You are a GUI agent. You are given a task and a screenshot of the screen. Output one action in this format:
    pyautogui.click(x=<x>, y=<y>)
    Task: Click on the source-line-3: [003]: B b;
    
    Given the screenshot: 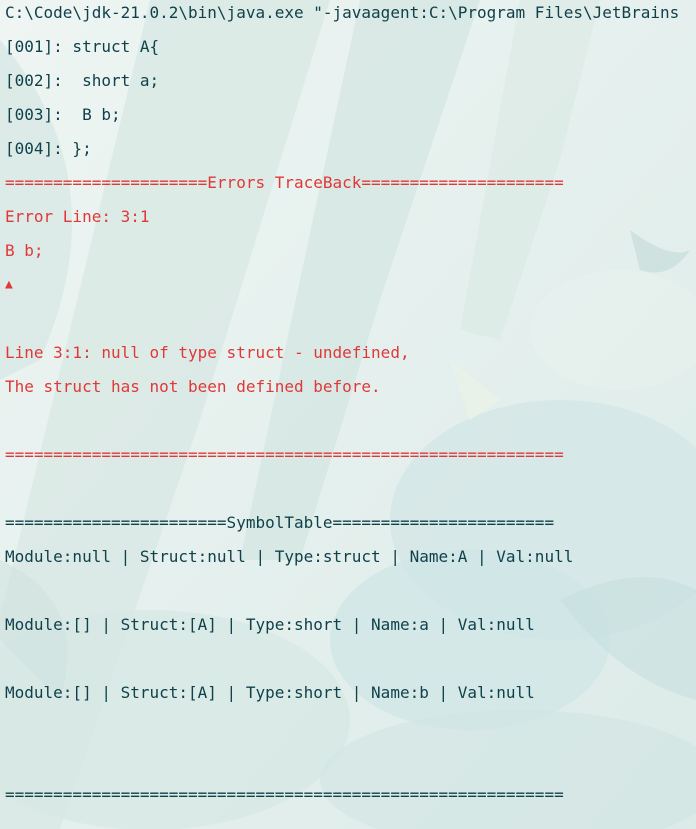 What is the action you would take?
    pyautogui.click(x=63, y=114)
    